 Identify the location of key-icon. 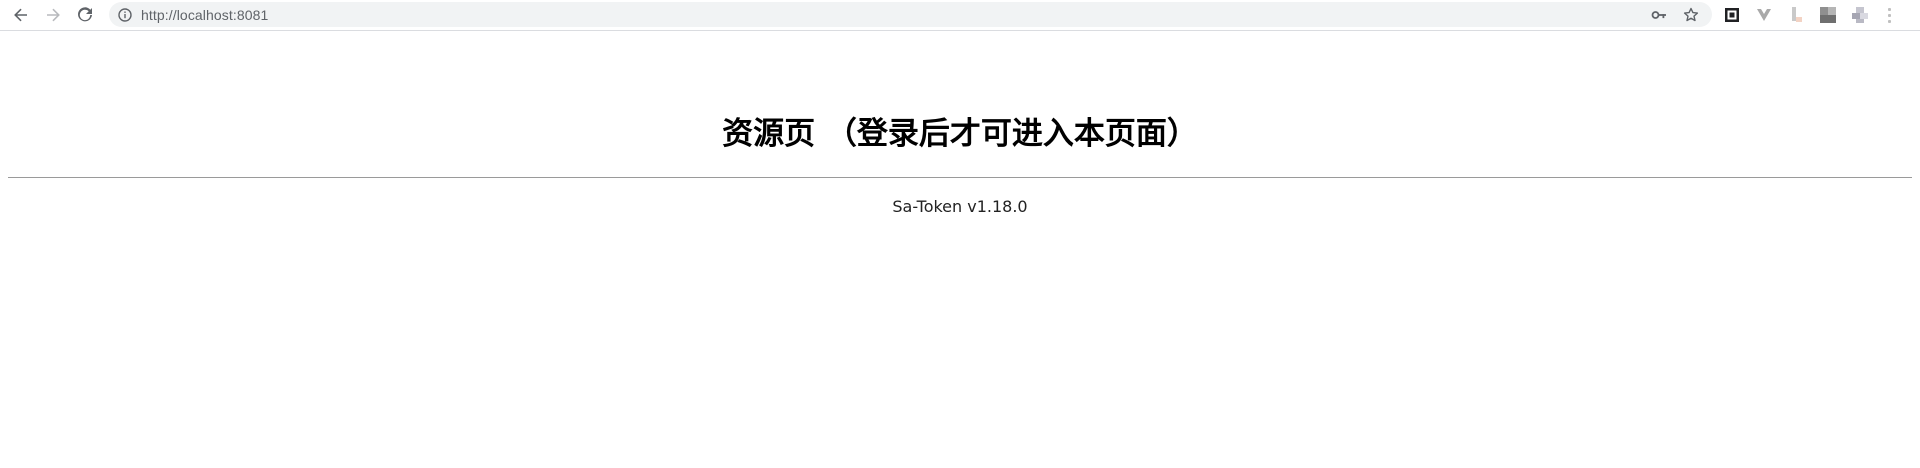
(1659, 15).